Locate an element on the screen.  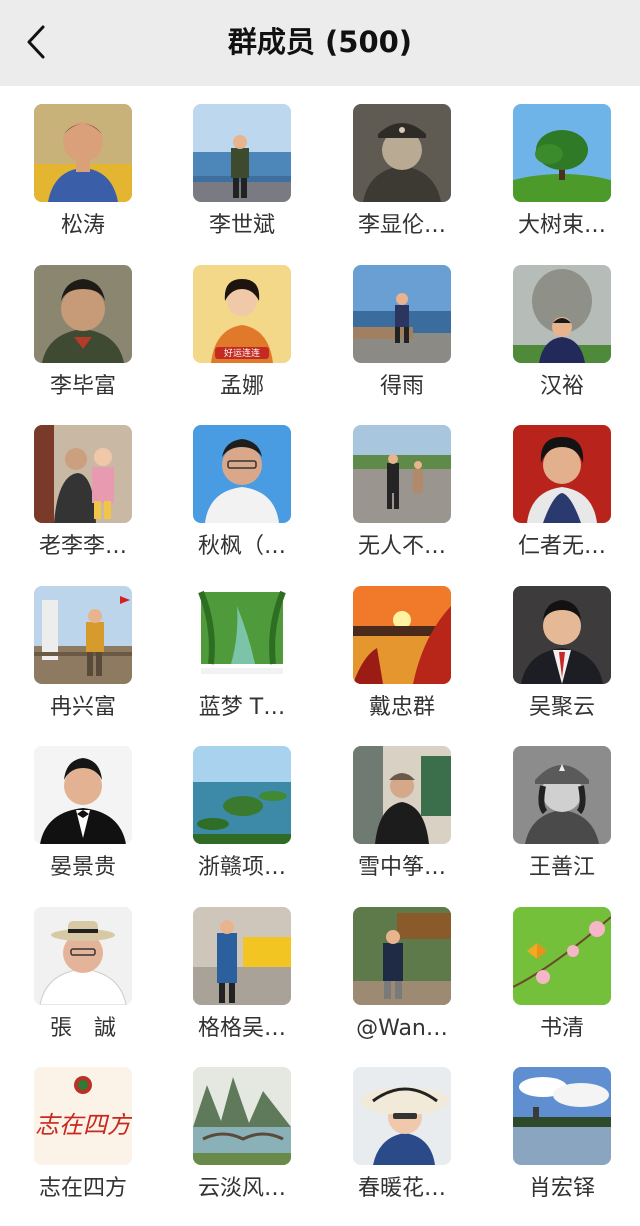
member-name: 书清 is located at coordinates (561, 1028).